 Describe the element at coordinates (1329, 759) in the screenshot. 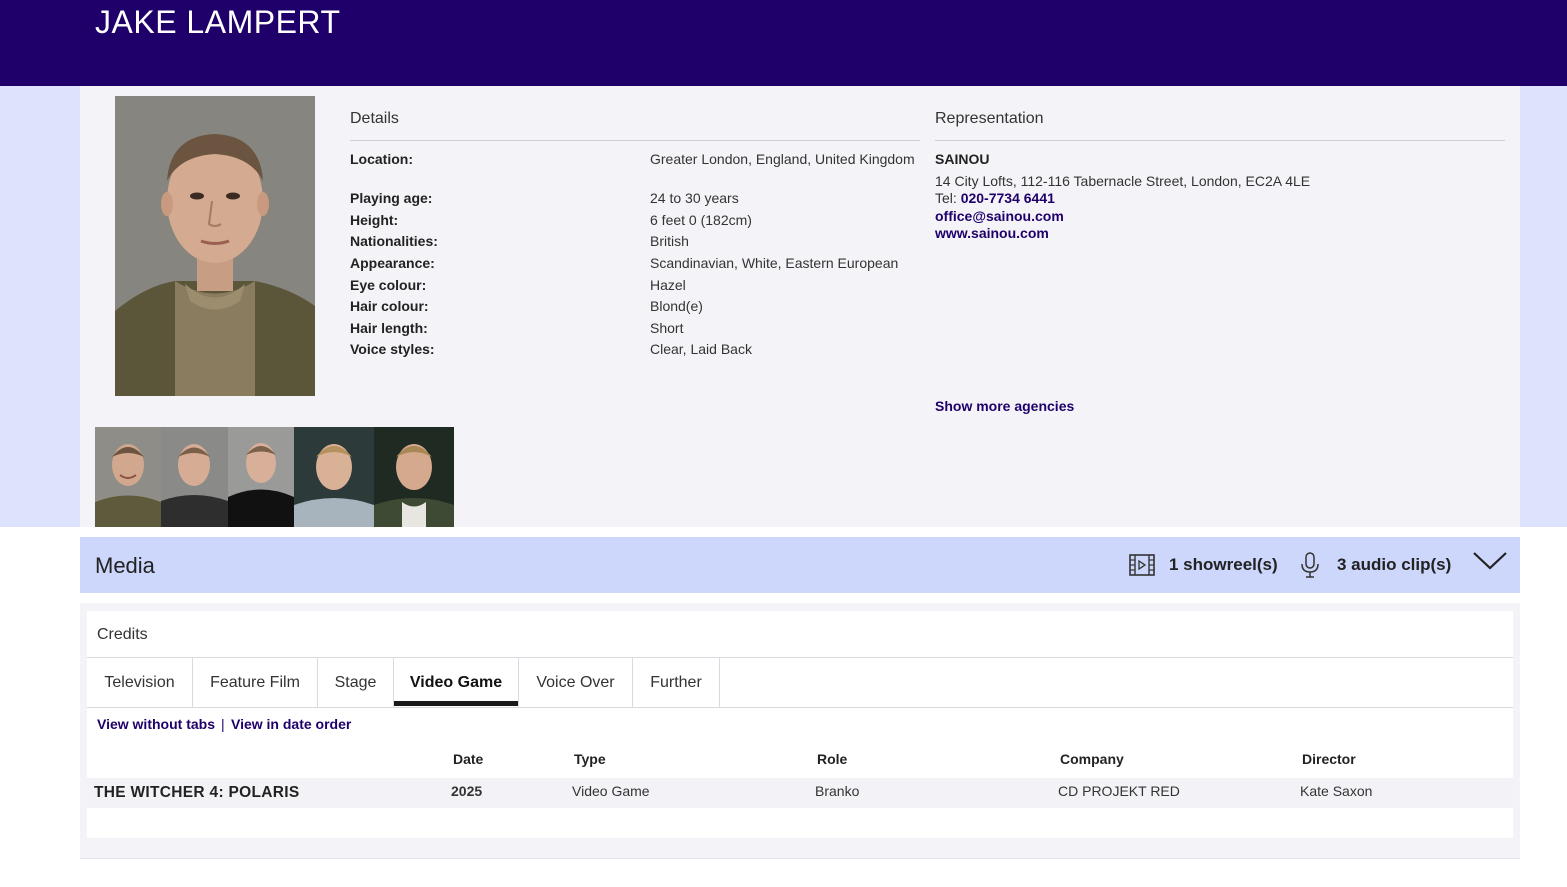

I see `column-header-director: Director` at that location.